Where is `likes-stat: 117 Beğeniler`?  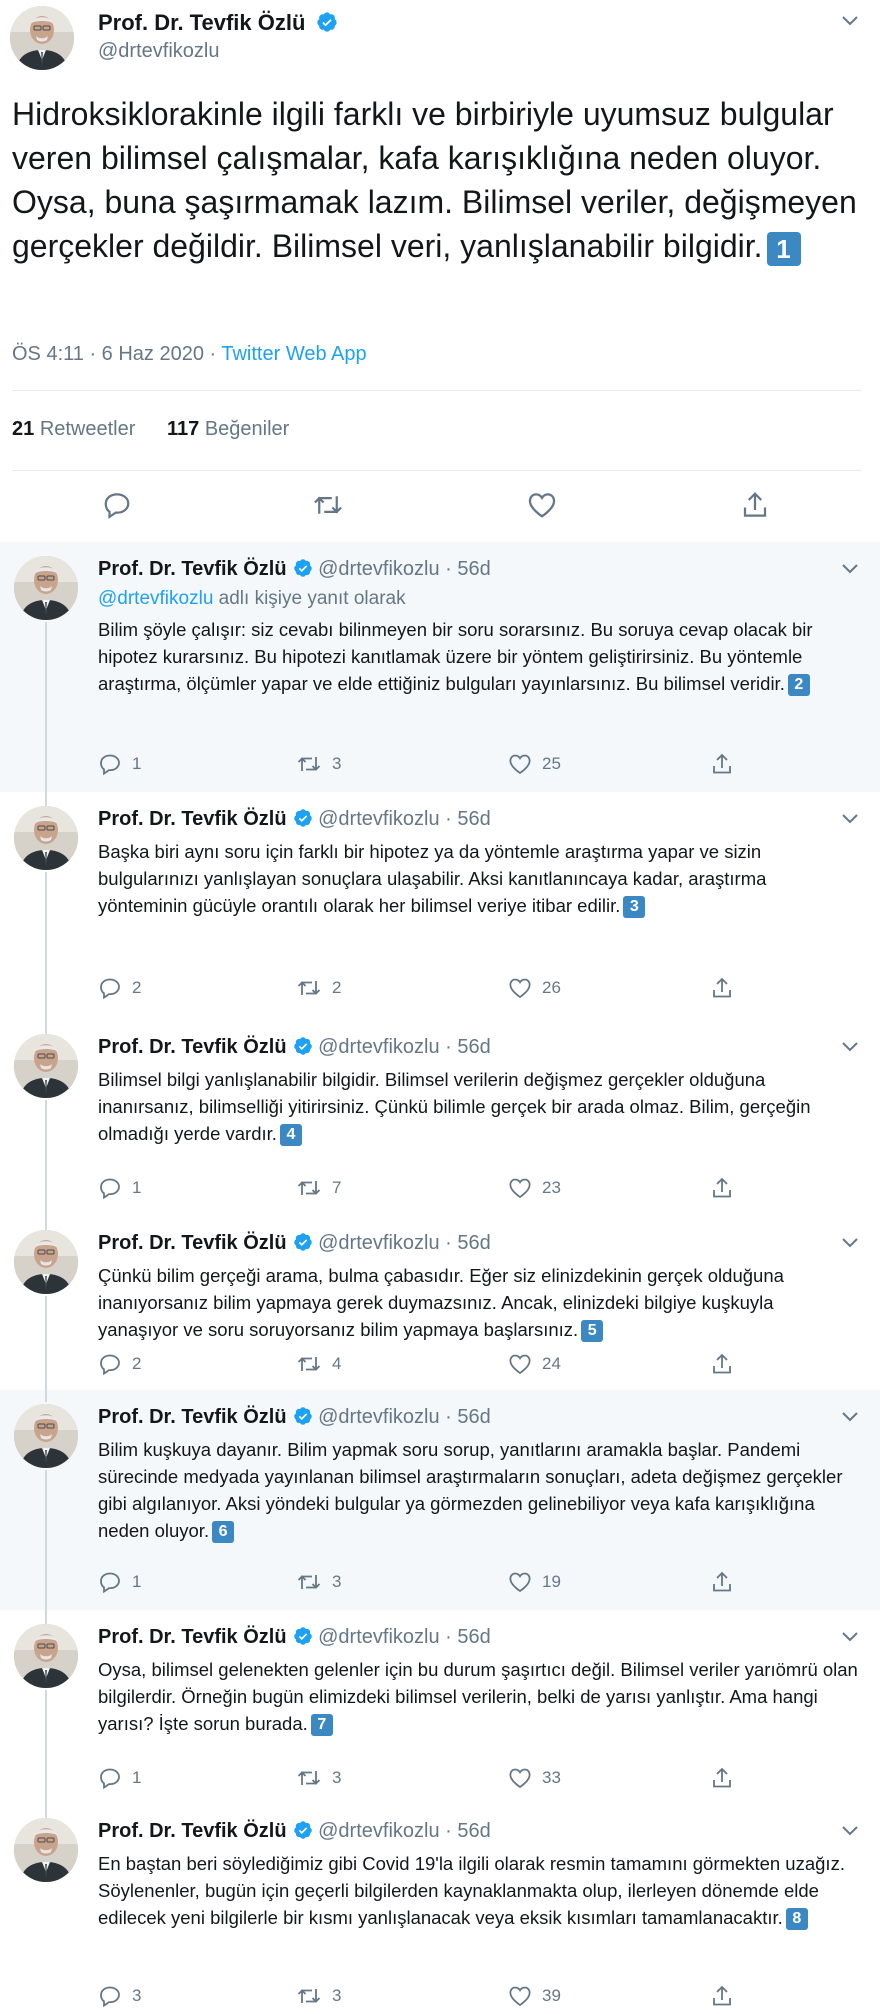 likes-stat: 117 Beğeniler is located at coordinates (228, 429).